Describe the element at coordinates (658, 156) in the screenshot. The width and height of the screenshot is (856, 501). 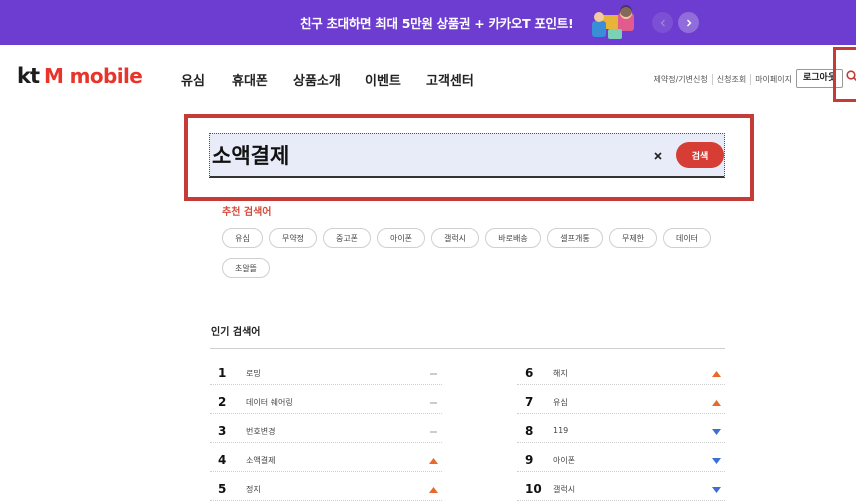
I see `close-icon` at that location.